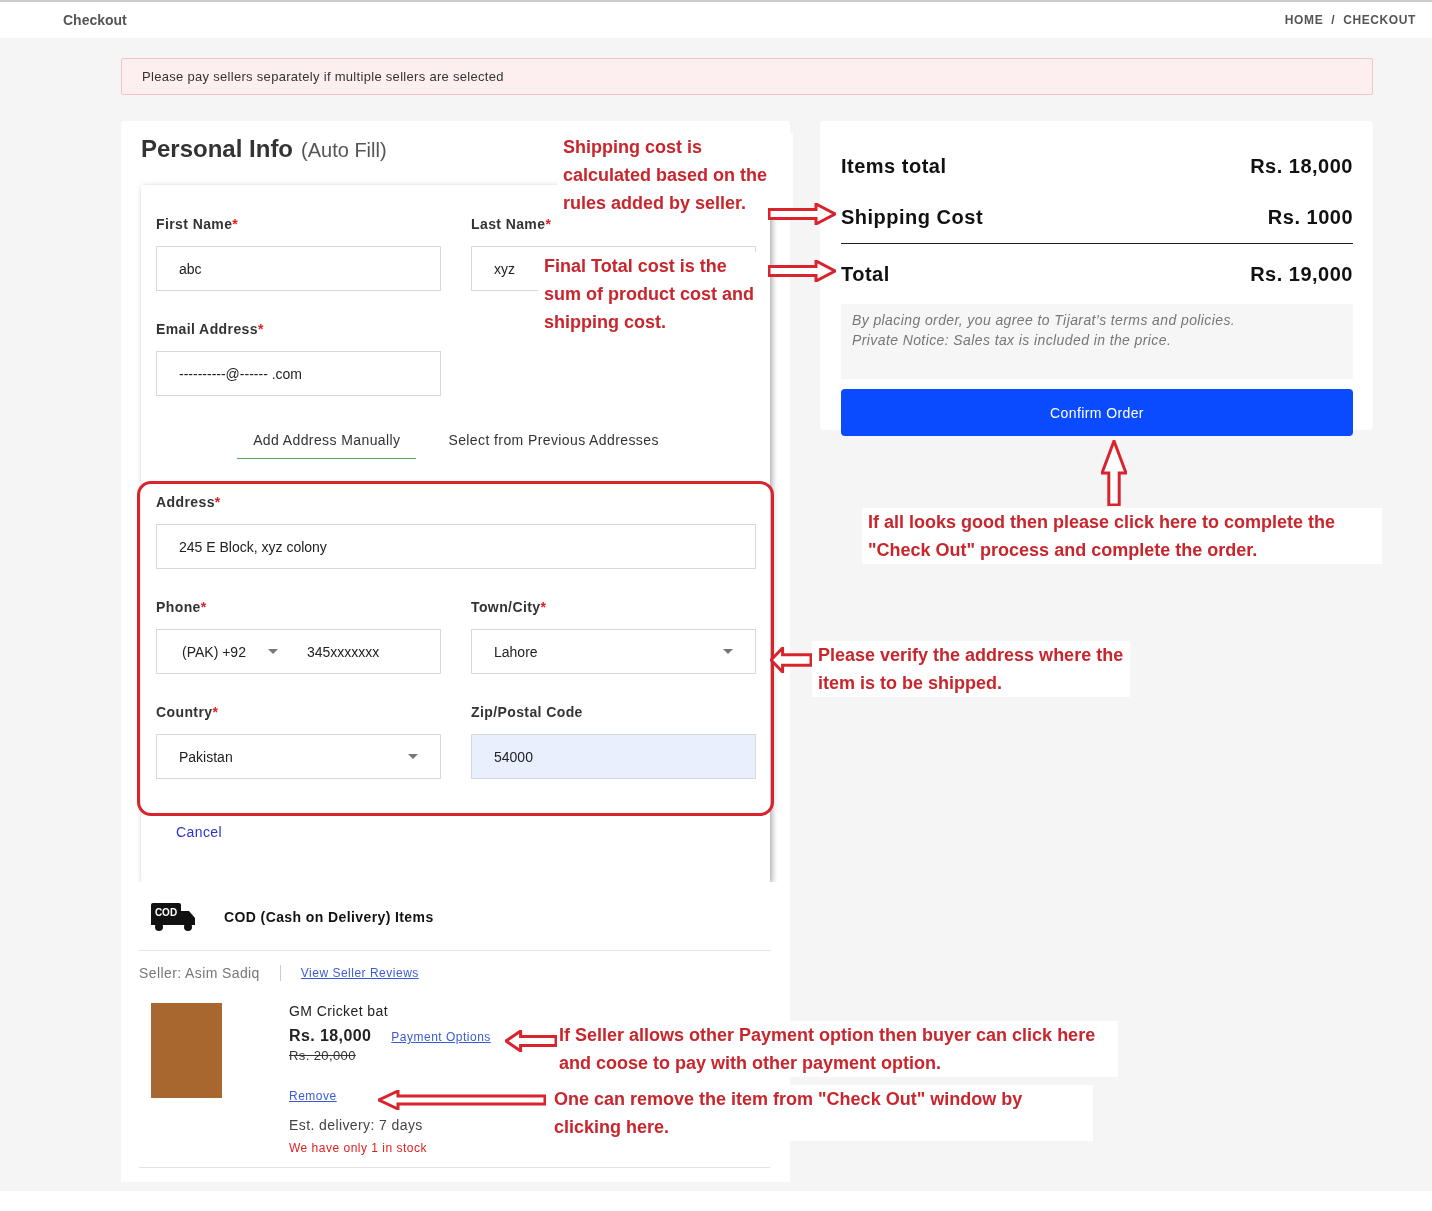 The image size is (1432, 1211). What do you see at coordinates (358, 1148) in the screenshot?
I see `stock-warning: We have only 1 in stock` at bounding box center [358, 1148].